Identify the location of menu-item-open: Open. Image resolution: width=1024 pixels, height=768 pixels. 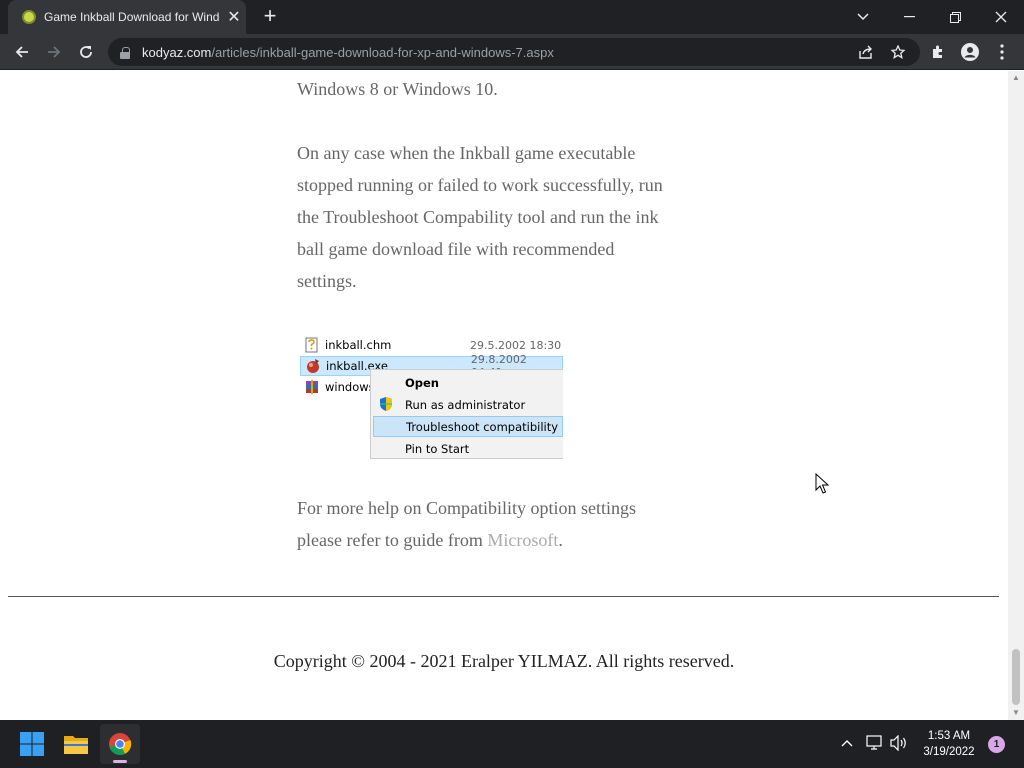
(422, 382).